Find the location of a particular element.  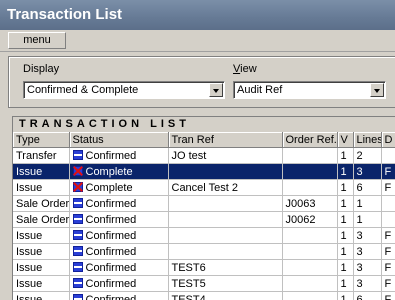

list-title: TRANSACTION LIST is located at coordinates (204, 124).